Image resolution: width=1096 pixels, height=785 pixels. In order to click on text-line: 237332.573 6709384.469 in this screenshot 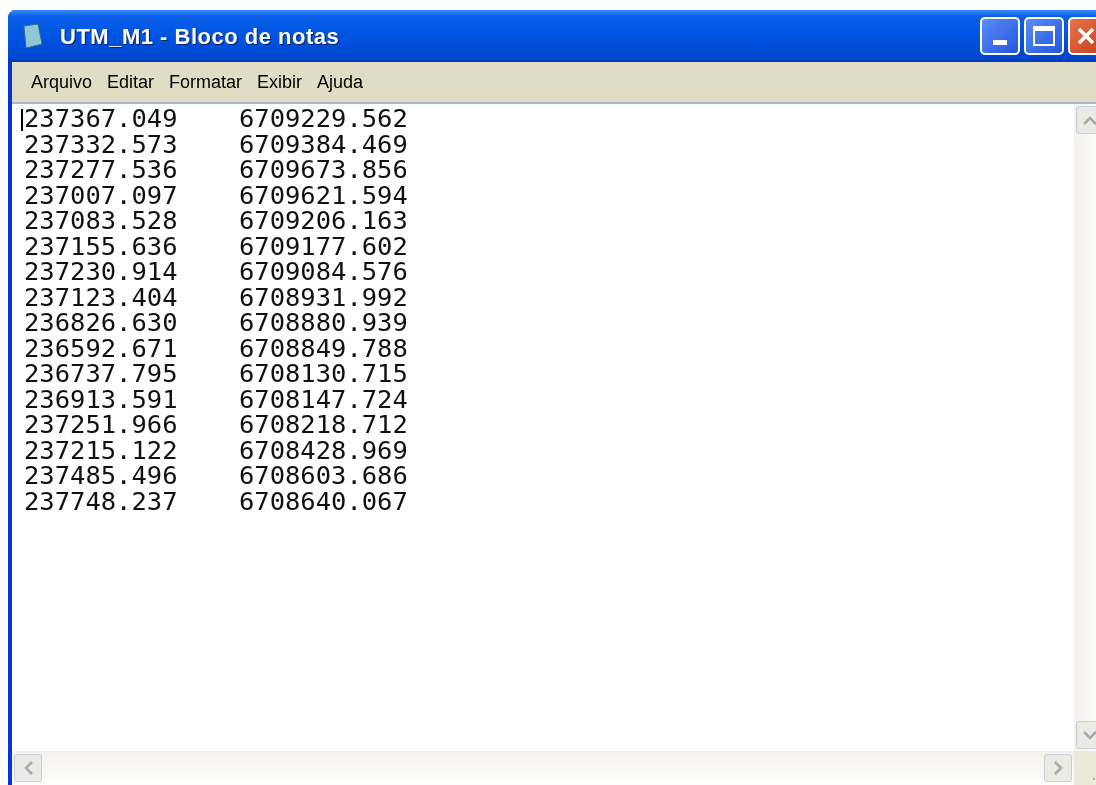, I will do `click(216, 144)`.